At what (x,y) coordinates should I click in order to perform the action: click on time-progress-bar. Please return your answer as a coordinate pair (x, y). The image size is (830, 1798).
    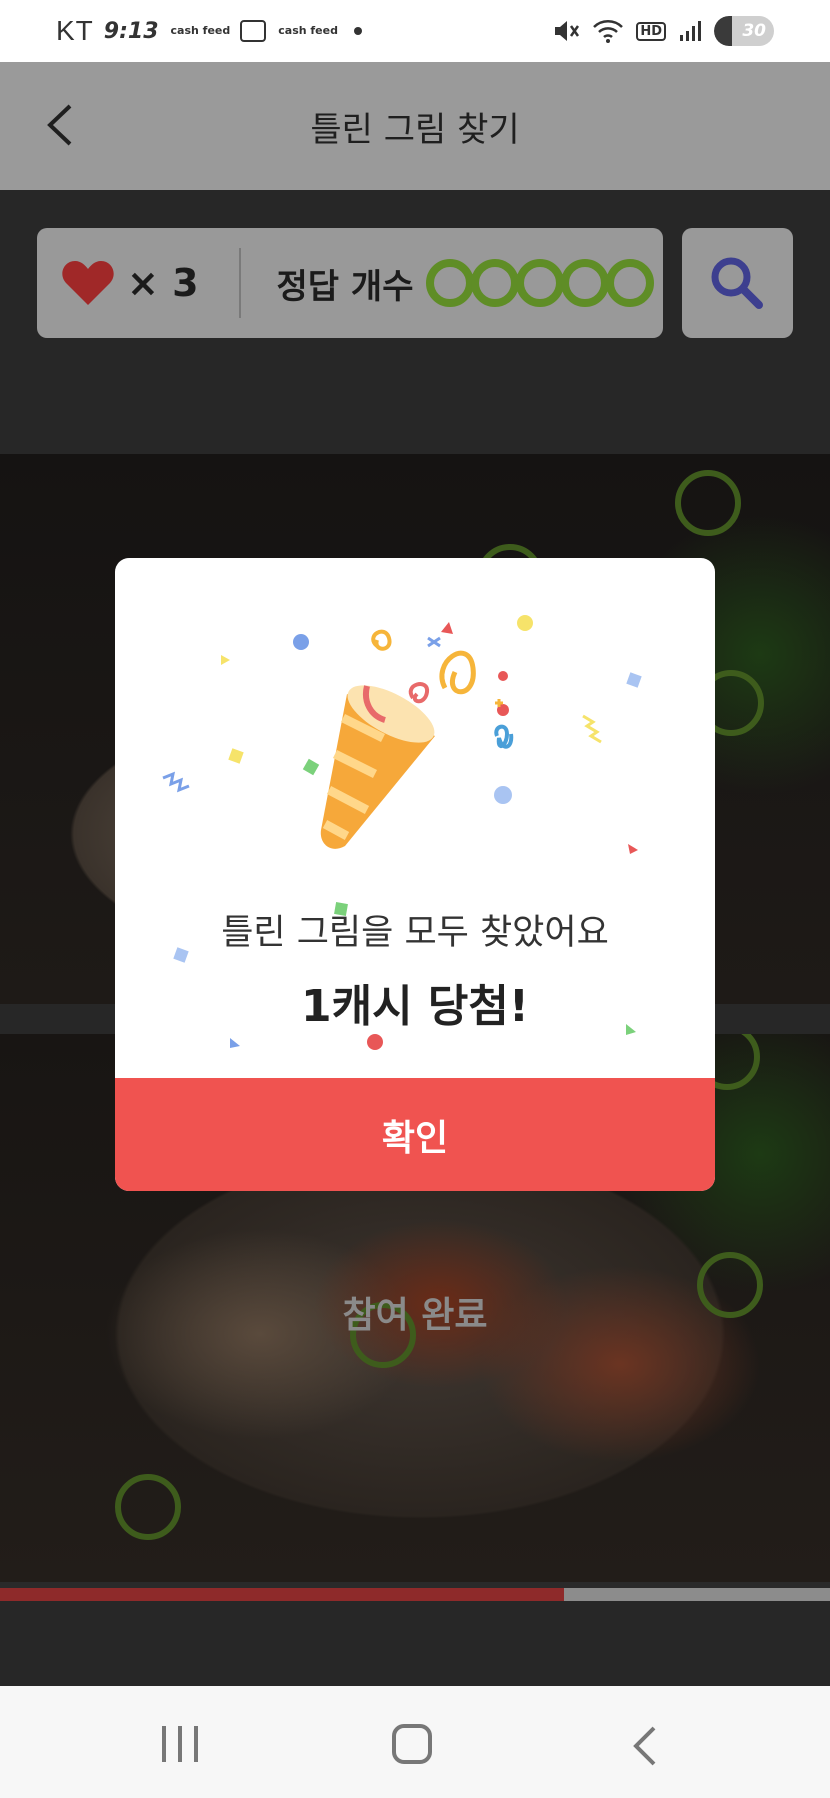
    Looking at the image, I should click on (415, 1594).